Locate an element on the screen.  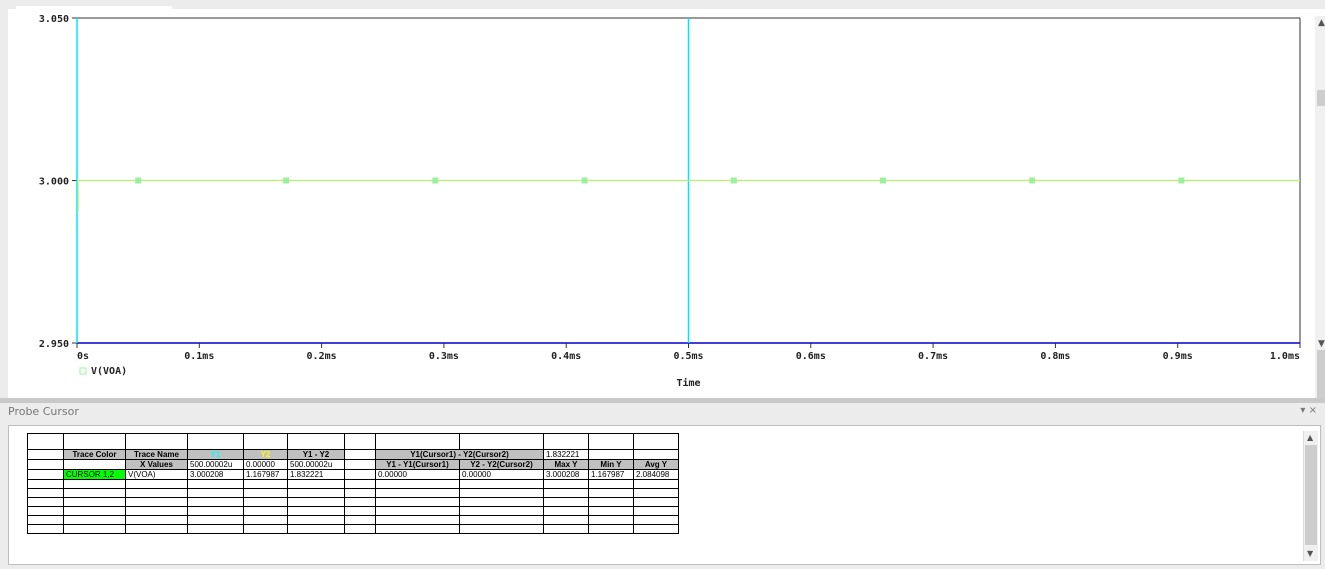
probe-vertical-scrollbar: ▲ ▼ is located at coordinates (1310, 496).